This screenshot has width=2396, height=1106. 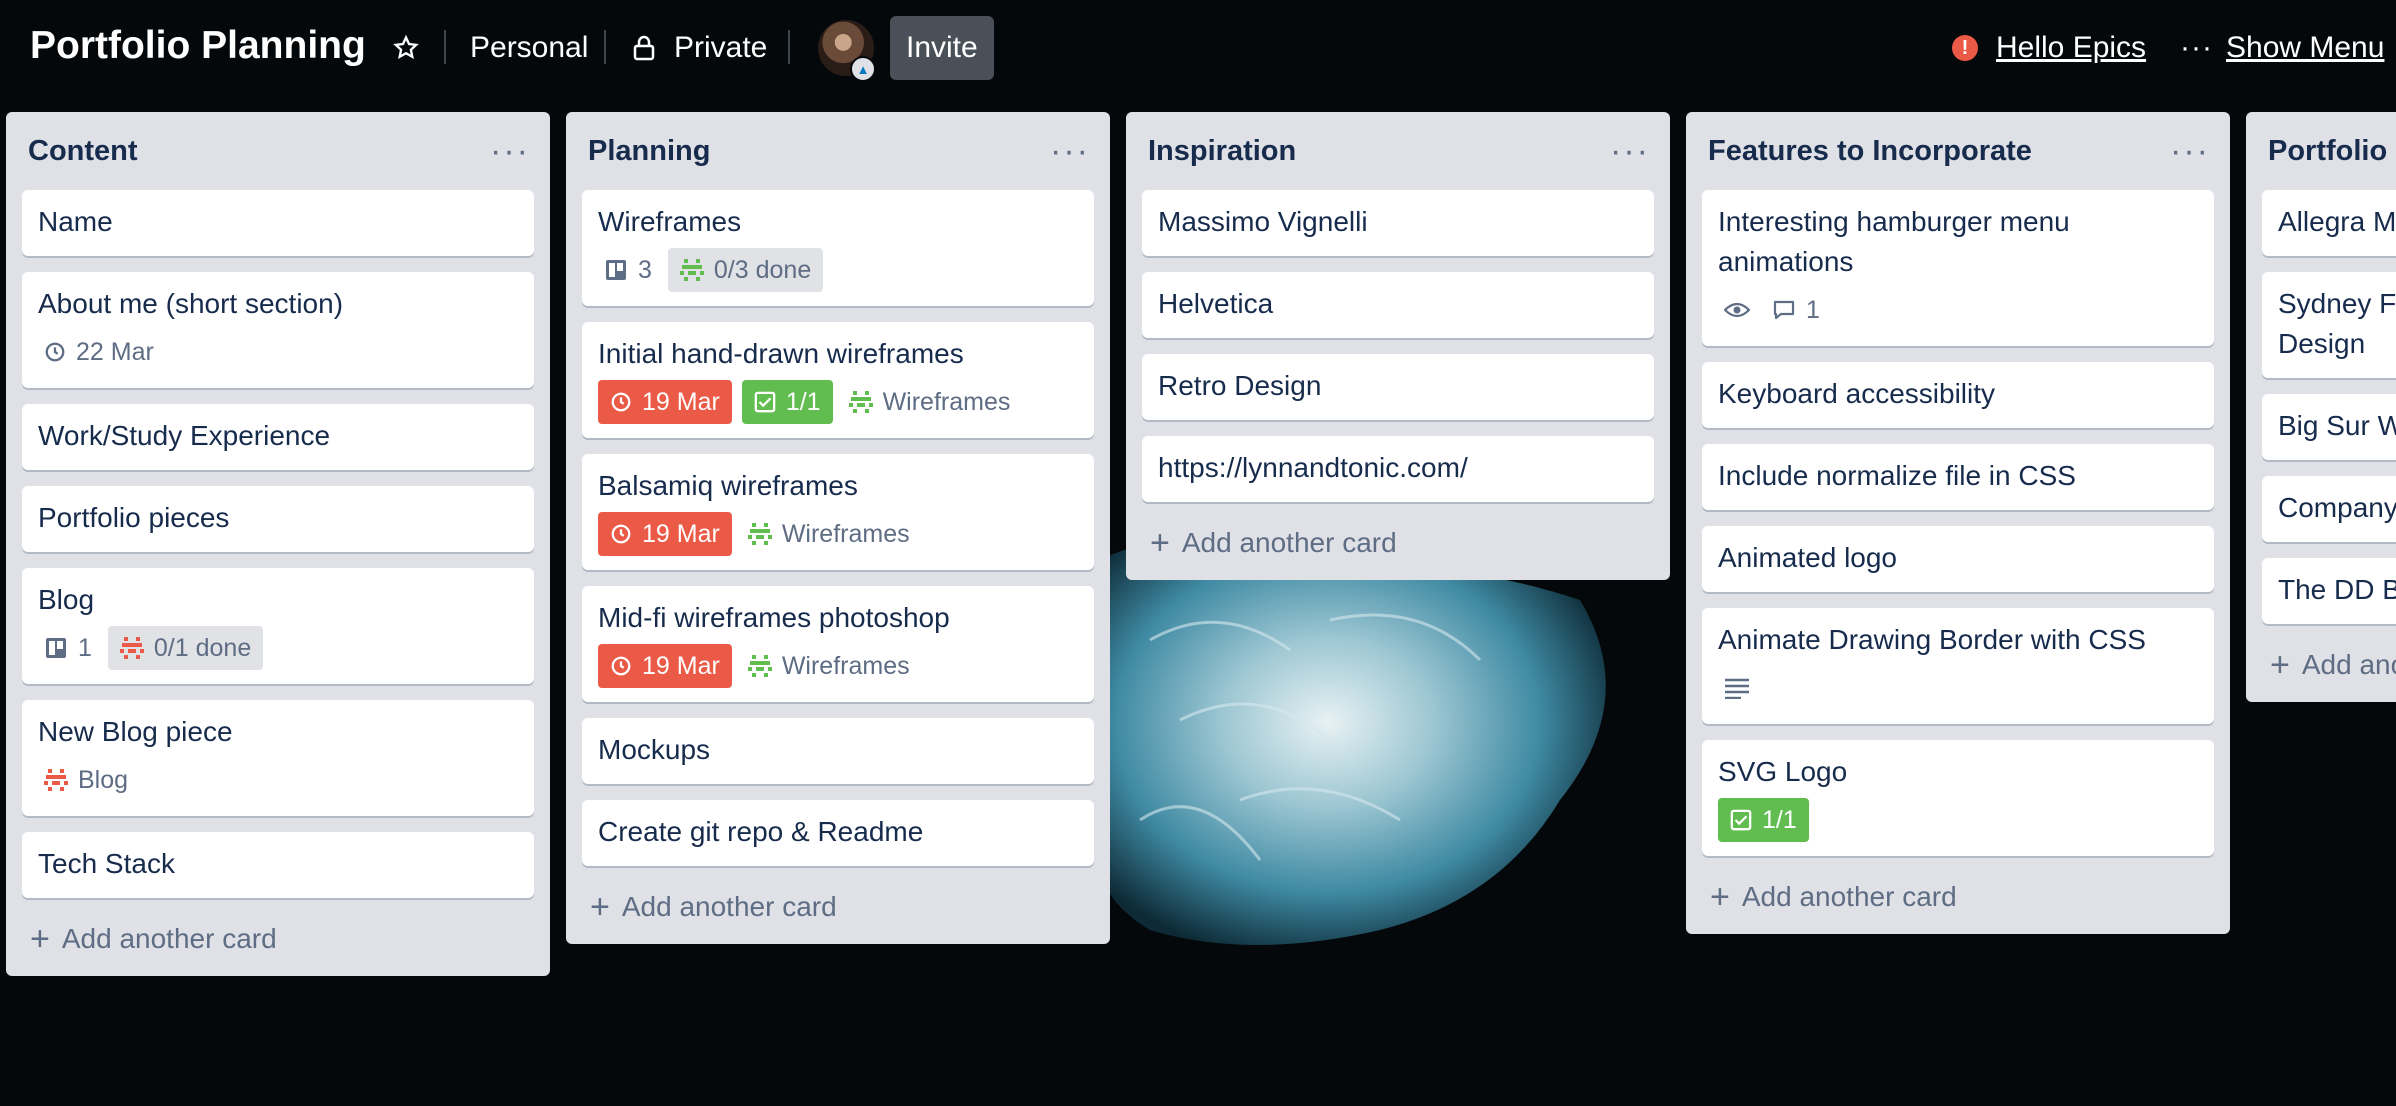 I want to click on card-title-line2: Design, so click(x=2322, y=343).